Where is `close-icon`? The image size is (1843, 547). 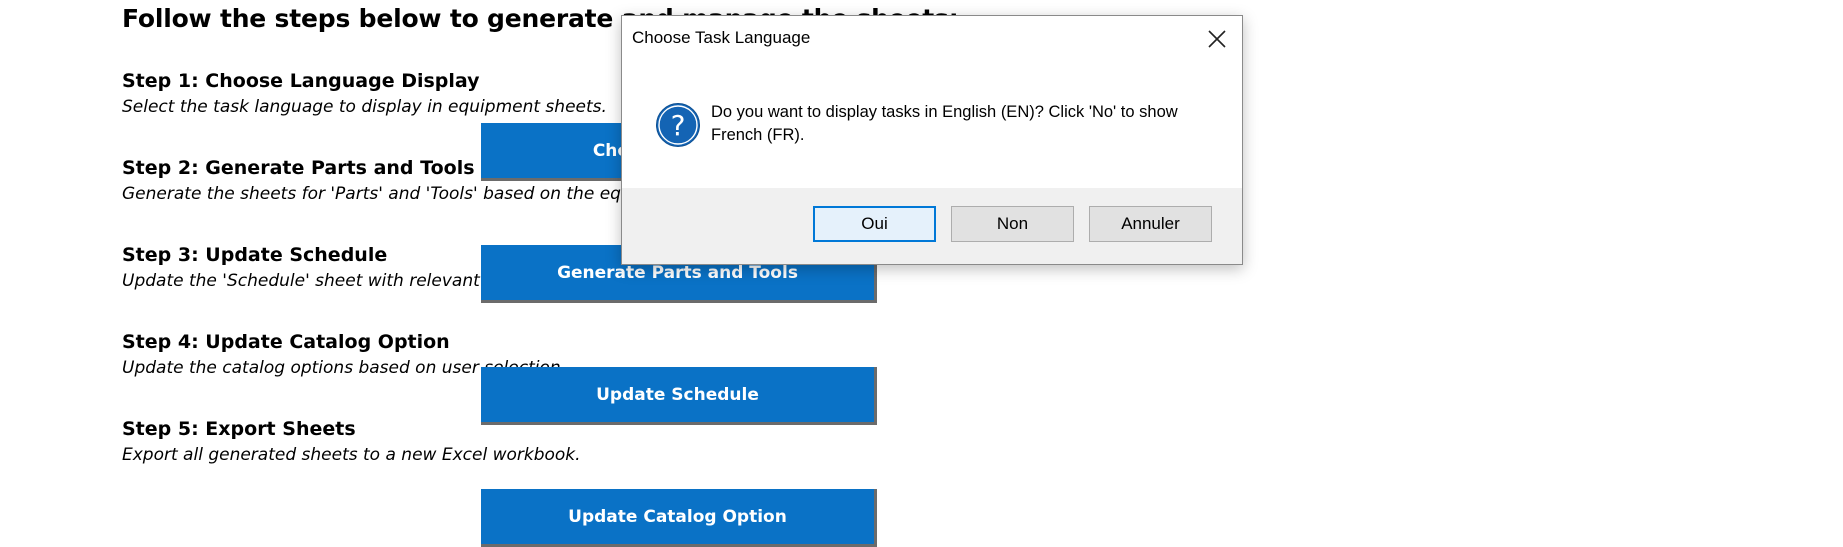 close-icon is located at coordinates (1217, 39).